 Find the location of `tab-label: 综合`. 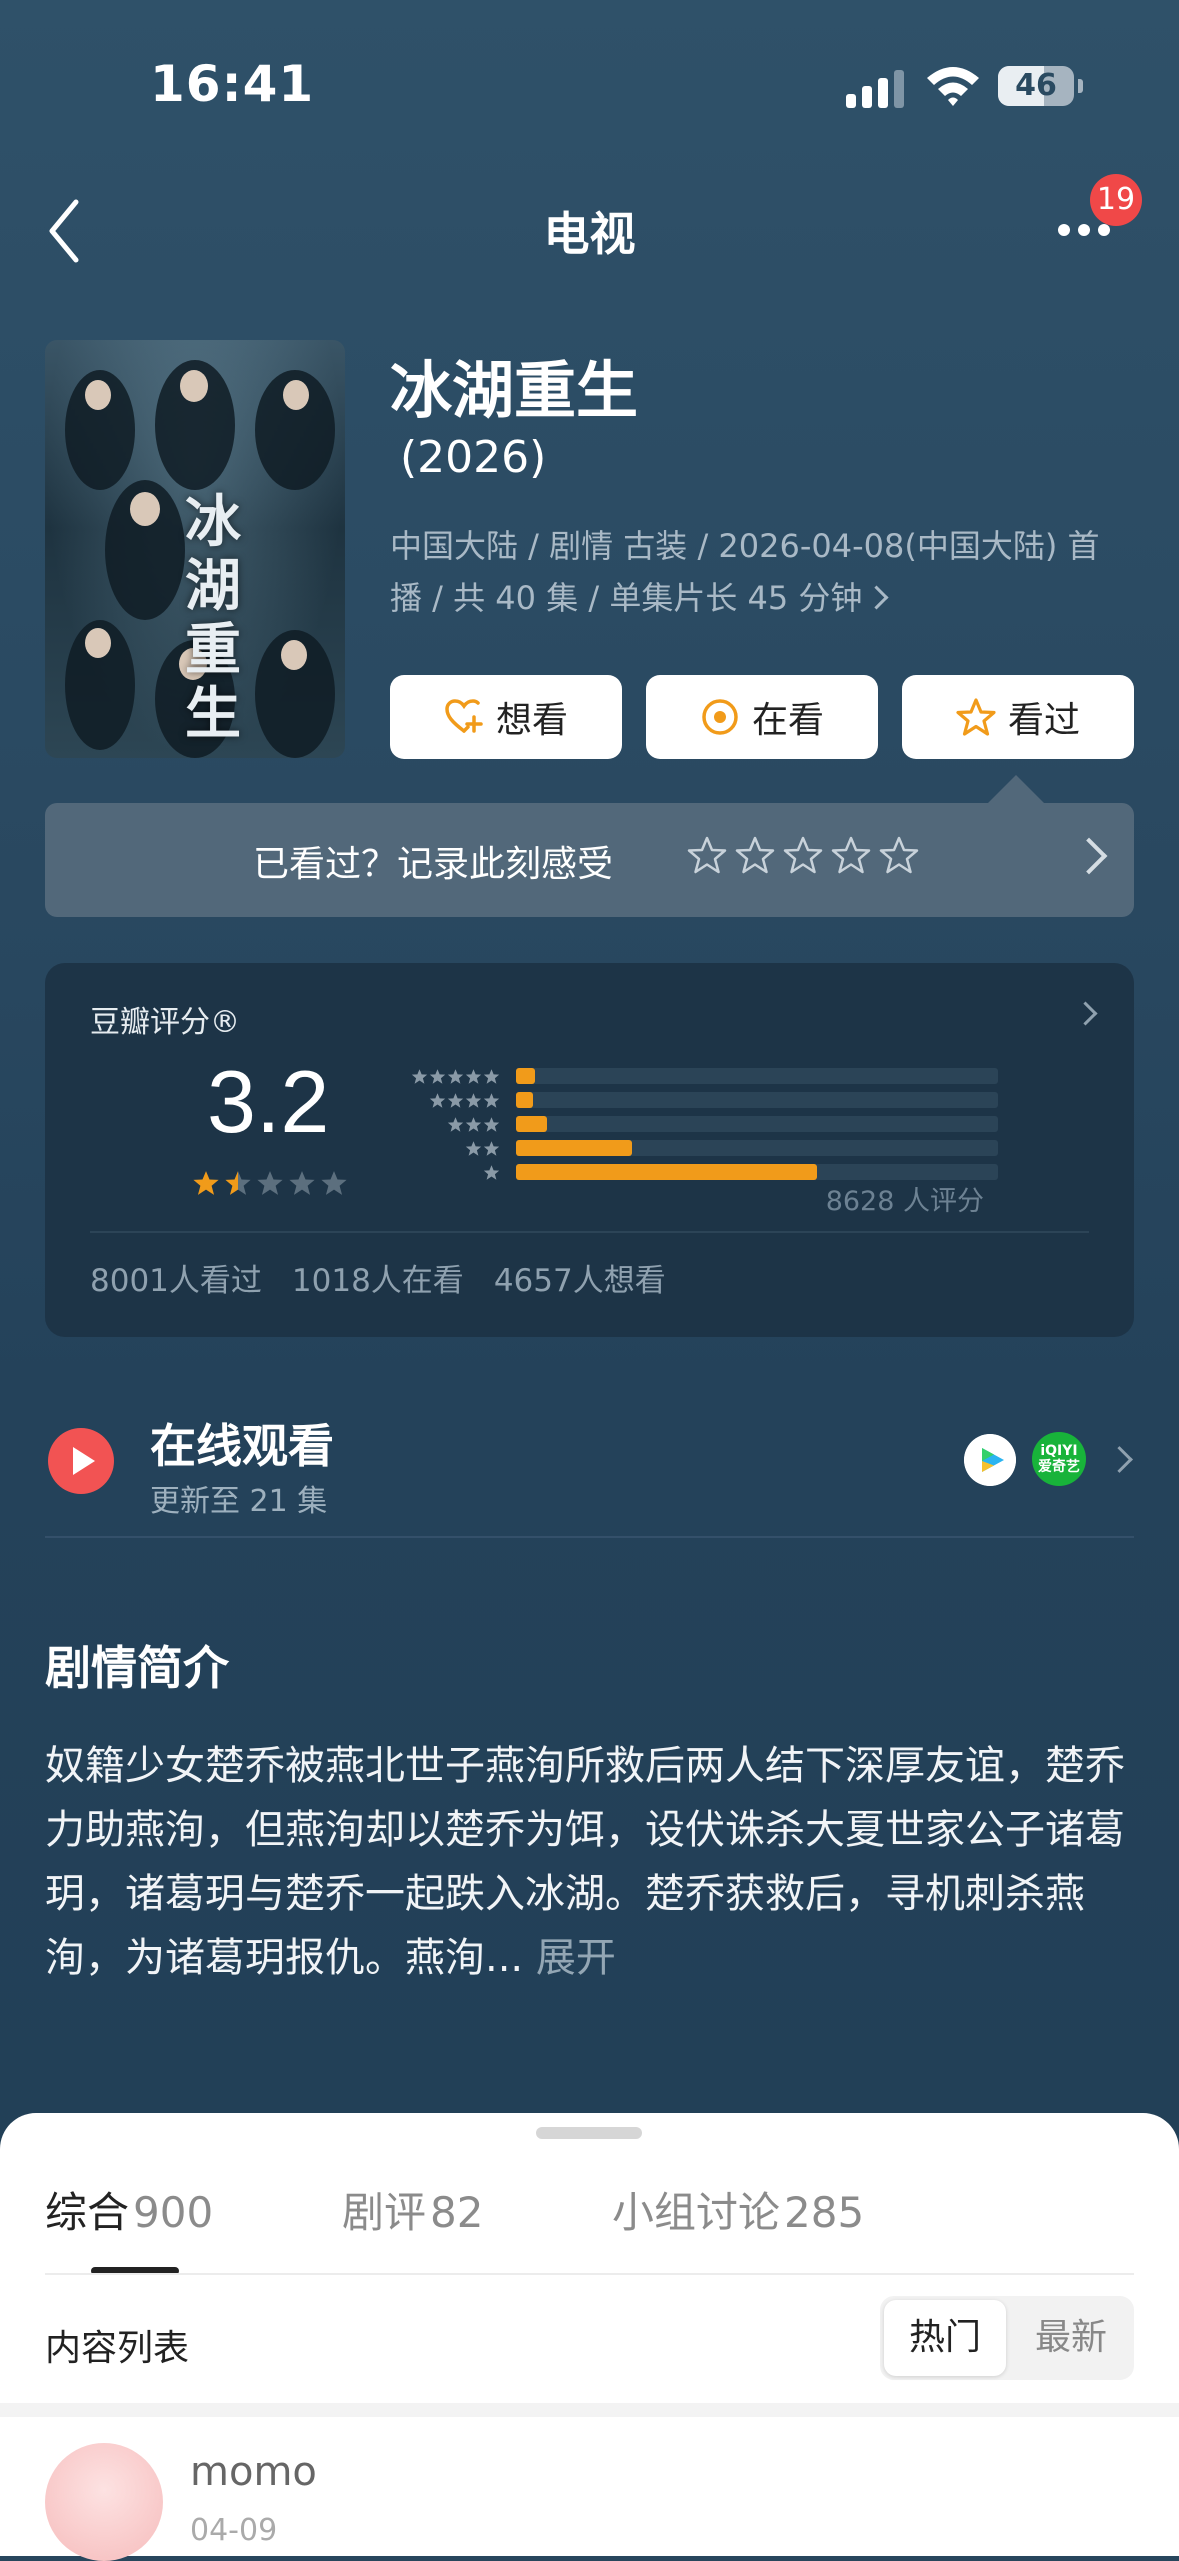

tab-label: 综合 is located at coordinates (87, 2212).